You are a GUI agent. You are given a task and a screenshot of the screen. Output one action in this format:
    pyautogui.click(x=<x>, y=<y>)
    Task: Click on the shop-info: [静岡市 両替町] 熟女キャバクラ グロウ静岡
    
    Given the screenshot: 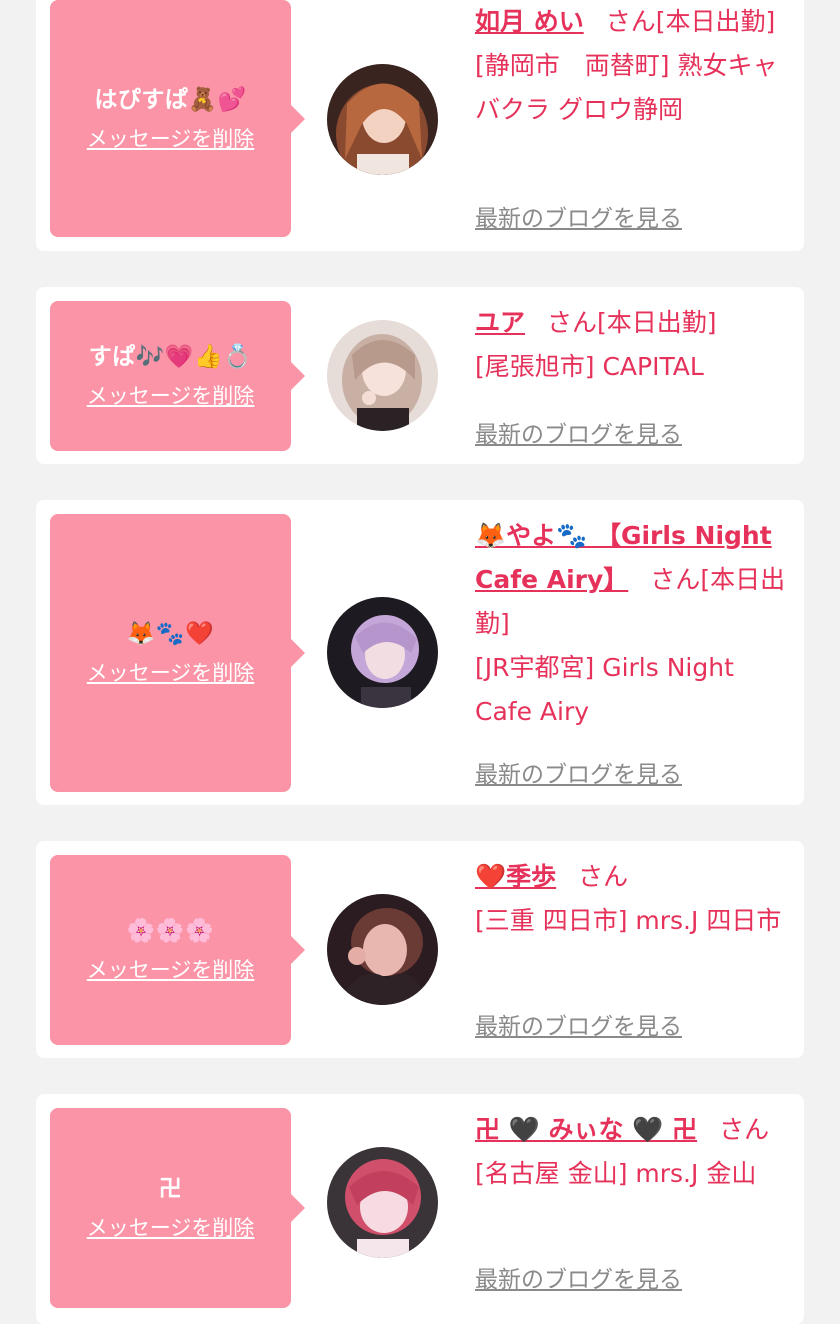 What is the action you would take?
    pyautogui.click(x=626, y=87)
    